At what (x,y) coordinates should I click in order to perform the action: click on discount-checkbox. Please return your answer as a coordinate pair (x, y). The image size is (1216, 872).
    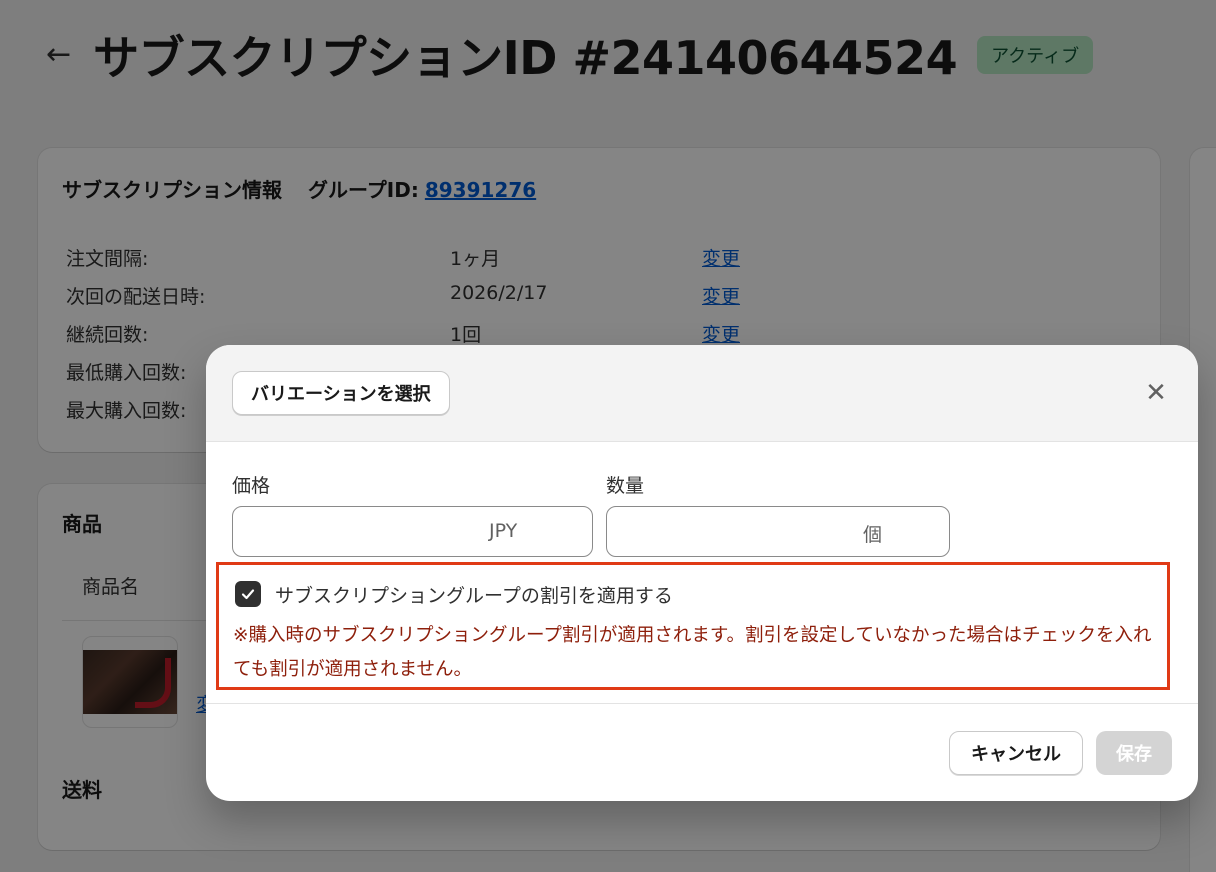
    Looking at the image, I should click on (248, 594).